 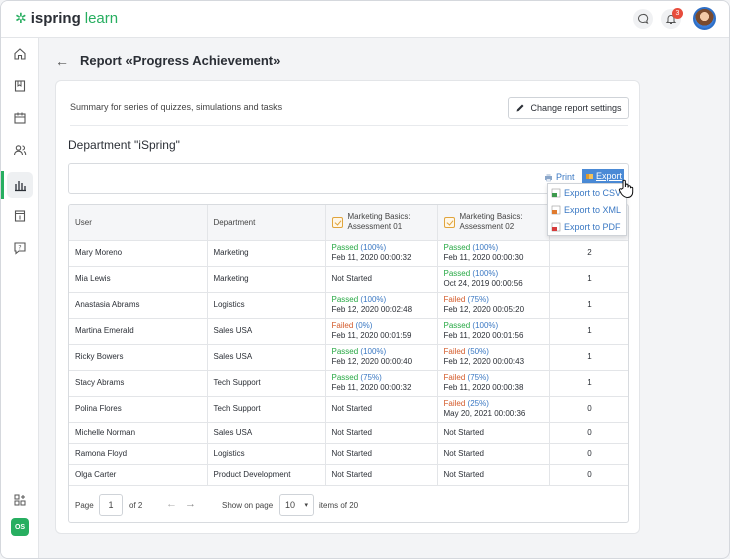 I want to click on export-pdf-item: Export to PDF, so click(x=587, y=226).